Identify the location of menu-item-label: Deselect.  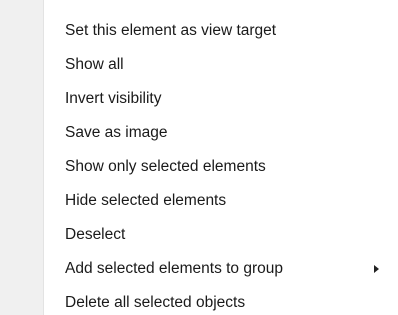
(95, 234).